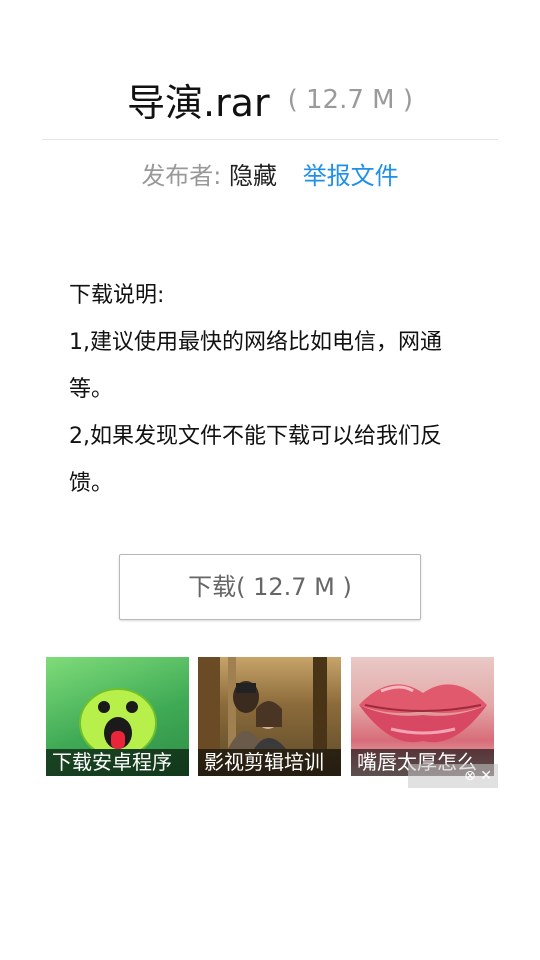 Image resolution: width=540 pixels, height=960 pixels. Describe the element at coordinates (262, 703) in the screenshot. I see `photographer-image` at that location.